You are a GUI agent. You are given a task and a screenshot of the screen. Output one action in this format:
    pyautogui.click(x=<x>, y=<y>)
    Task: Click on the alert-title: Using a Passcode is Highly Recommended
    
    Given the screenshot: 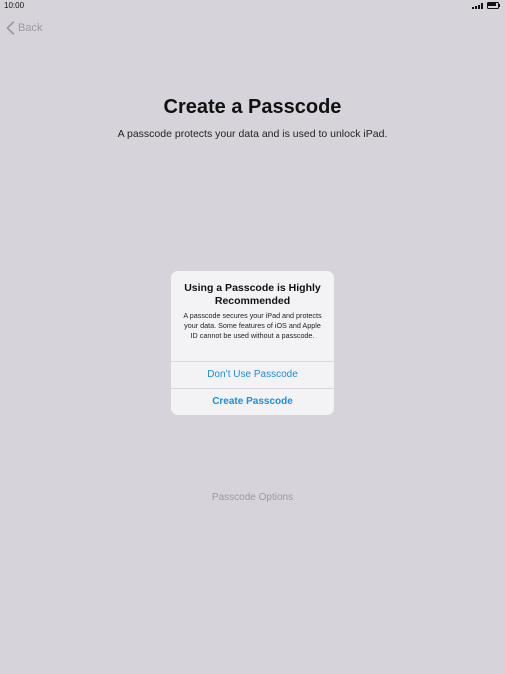 What is the action you would take?
    pyautogui.click(x=252, y=294)
    